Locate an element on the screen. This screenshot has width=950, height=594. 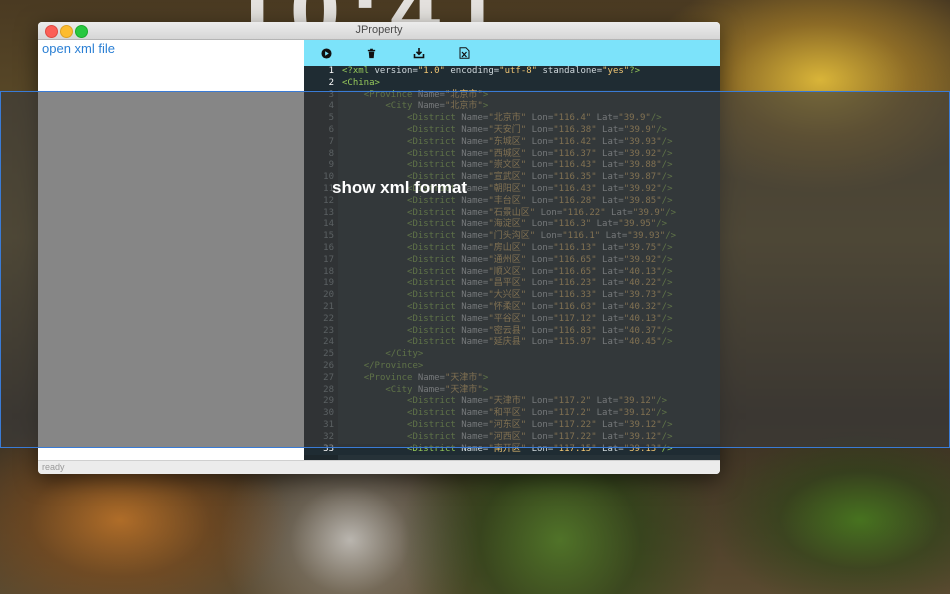
xml-file-icon is located at coordinates (464, 53).